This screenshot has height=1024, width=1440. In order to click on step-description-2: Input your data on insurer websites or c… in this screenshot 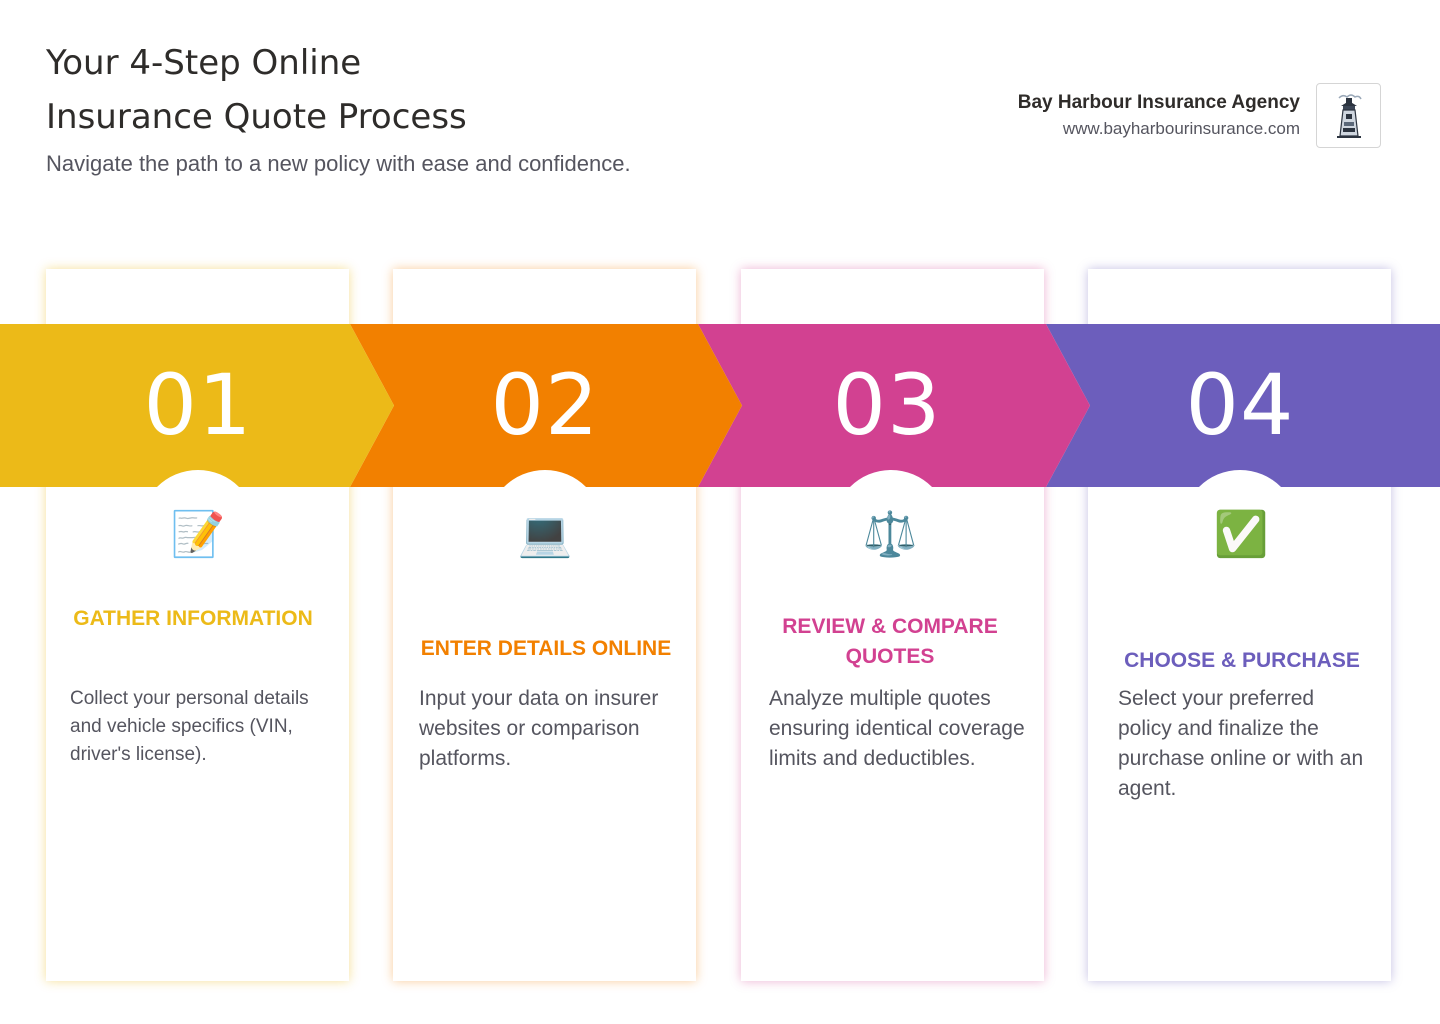, I will do `click(539, 728)`.